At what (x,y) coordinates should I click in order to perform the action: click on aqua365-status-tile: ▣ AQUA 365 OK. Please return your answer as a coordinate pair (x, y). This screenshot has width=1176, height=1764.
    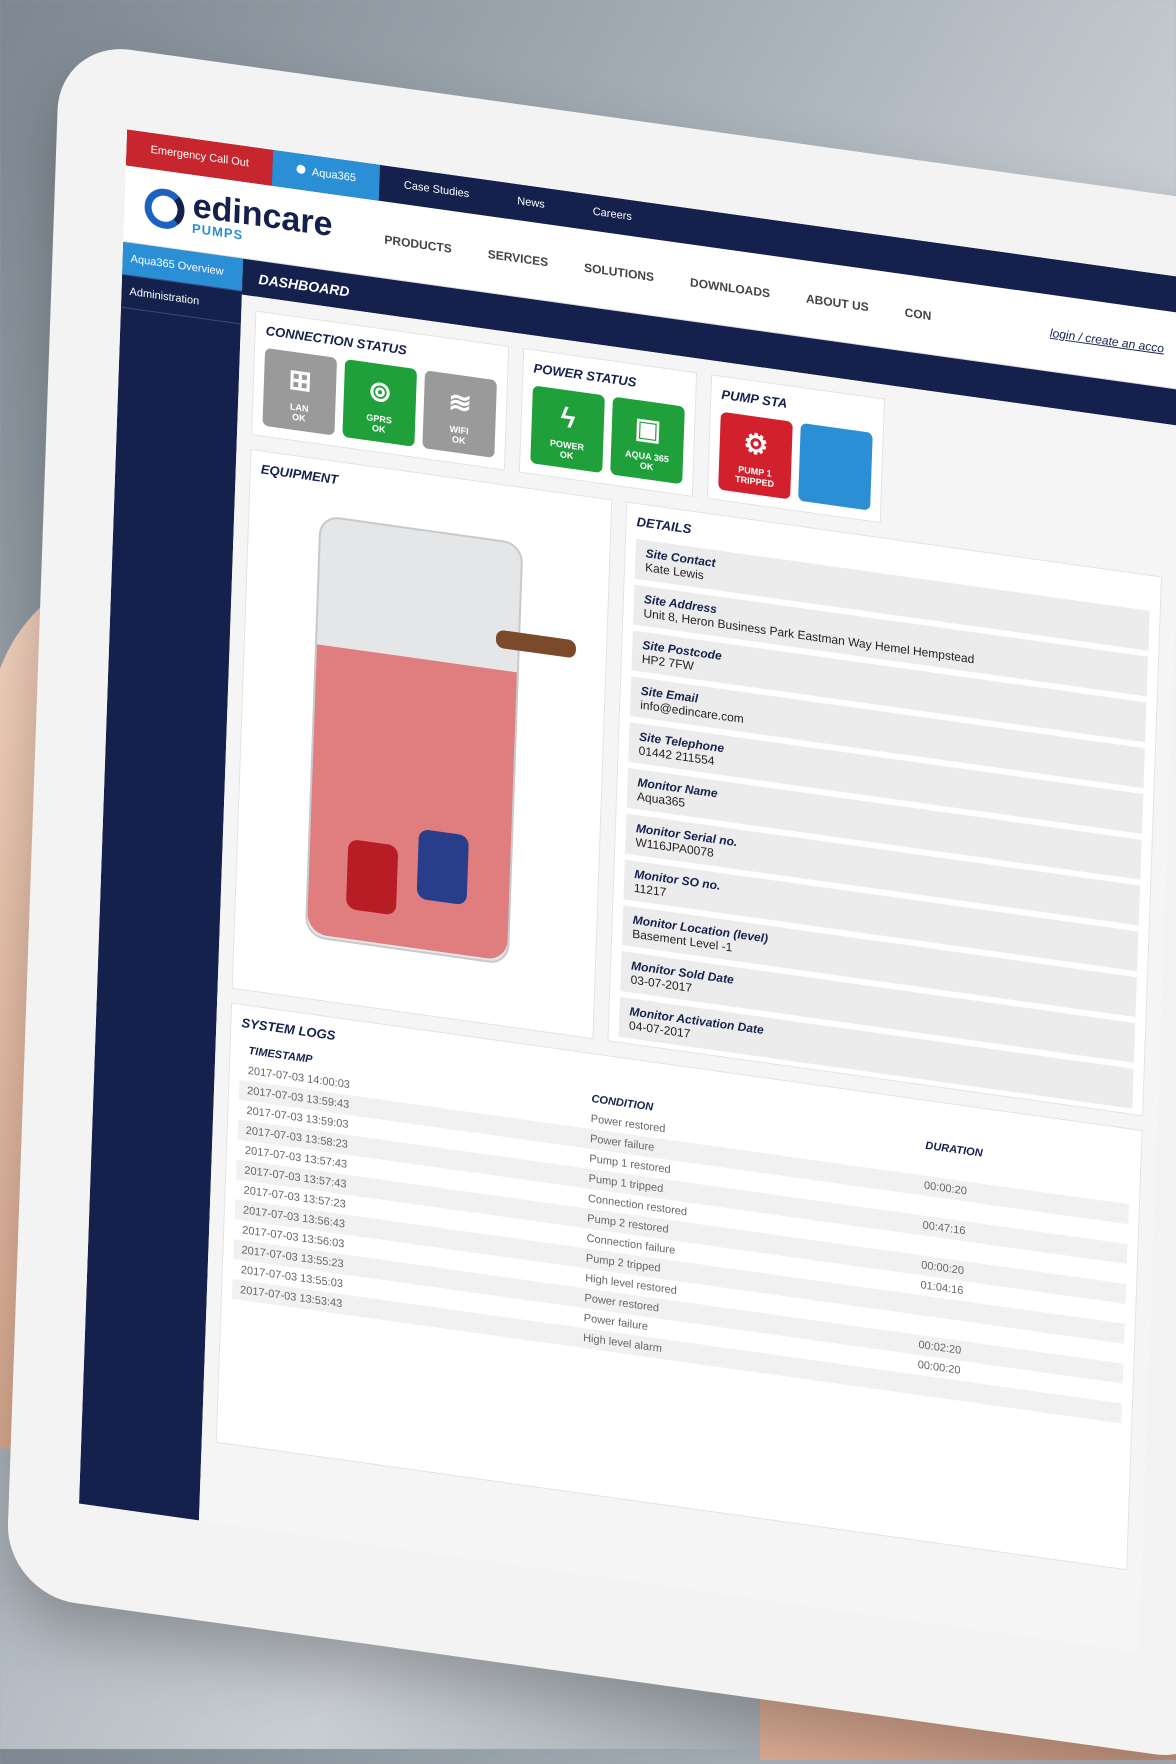
    Looking at the image, I should click on (647, 440).